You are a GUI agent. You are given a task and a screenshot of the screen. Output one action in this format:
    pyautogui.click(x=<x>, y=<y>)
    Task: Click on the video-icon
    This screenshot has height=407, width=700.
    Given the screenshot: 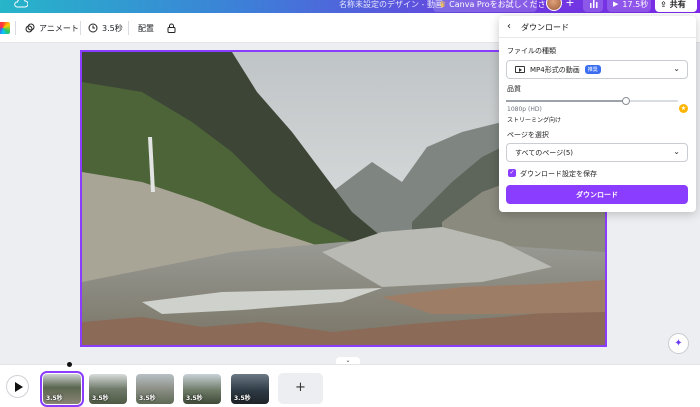 What is the action you would take?
    pyautogui.click(x=520, y=69)
    